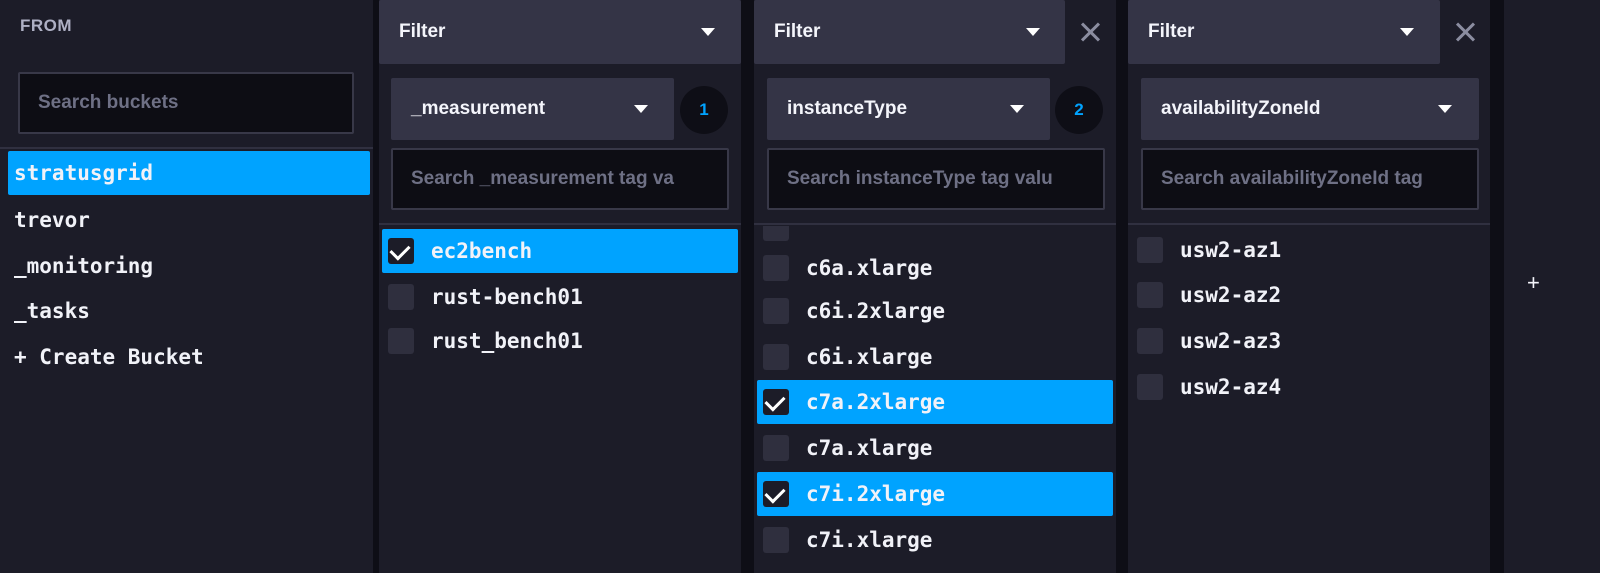 The height and width of the screenshot is (573, 1600). I want to click on tag-value-label: usw2-az3, so click(1231, 341).